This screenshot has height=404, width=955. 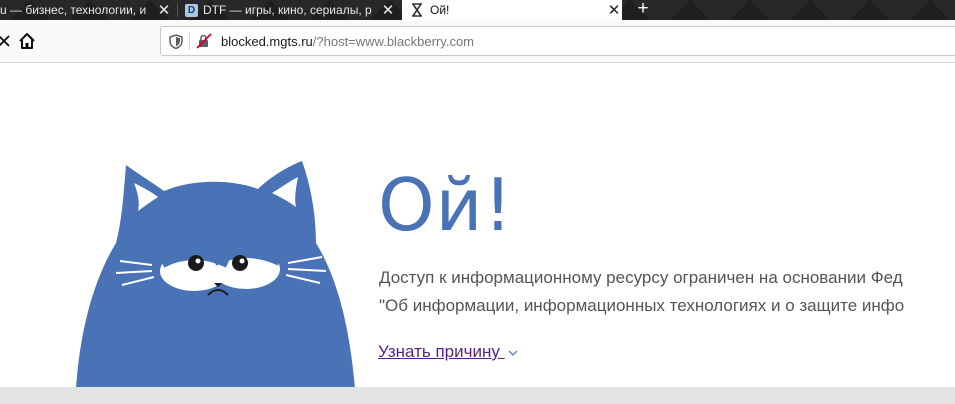 I want to click on url-domain: blocked.mgts.ru, so click(x=267, y=41).